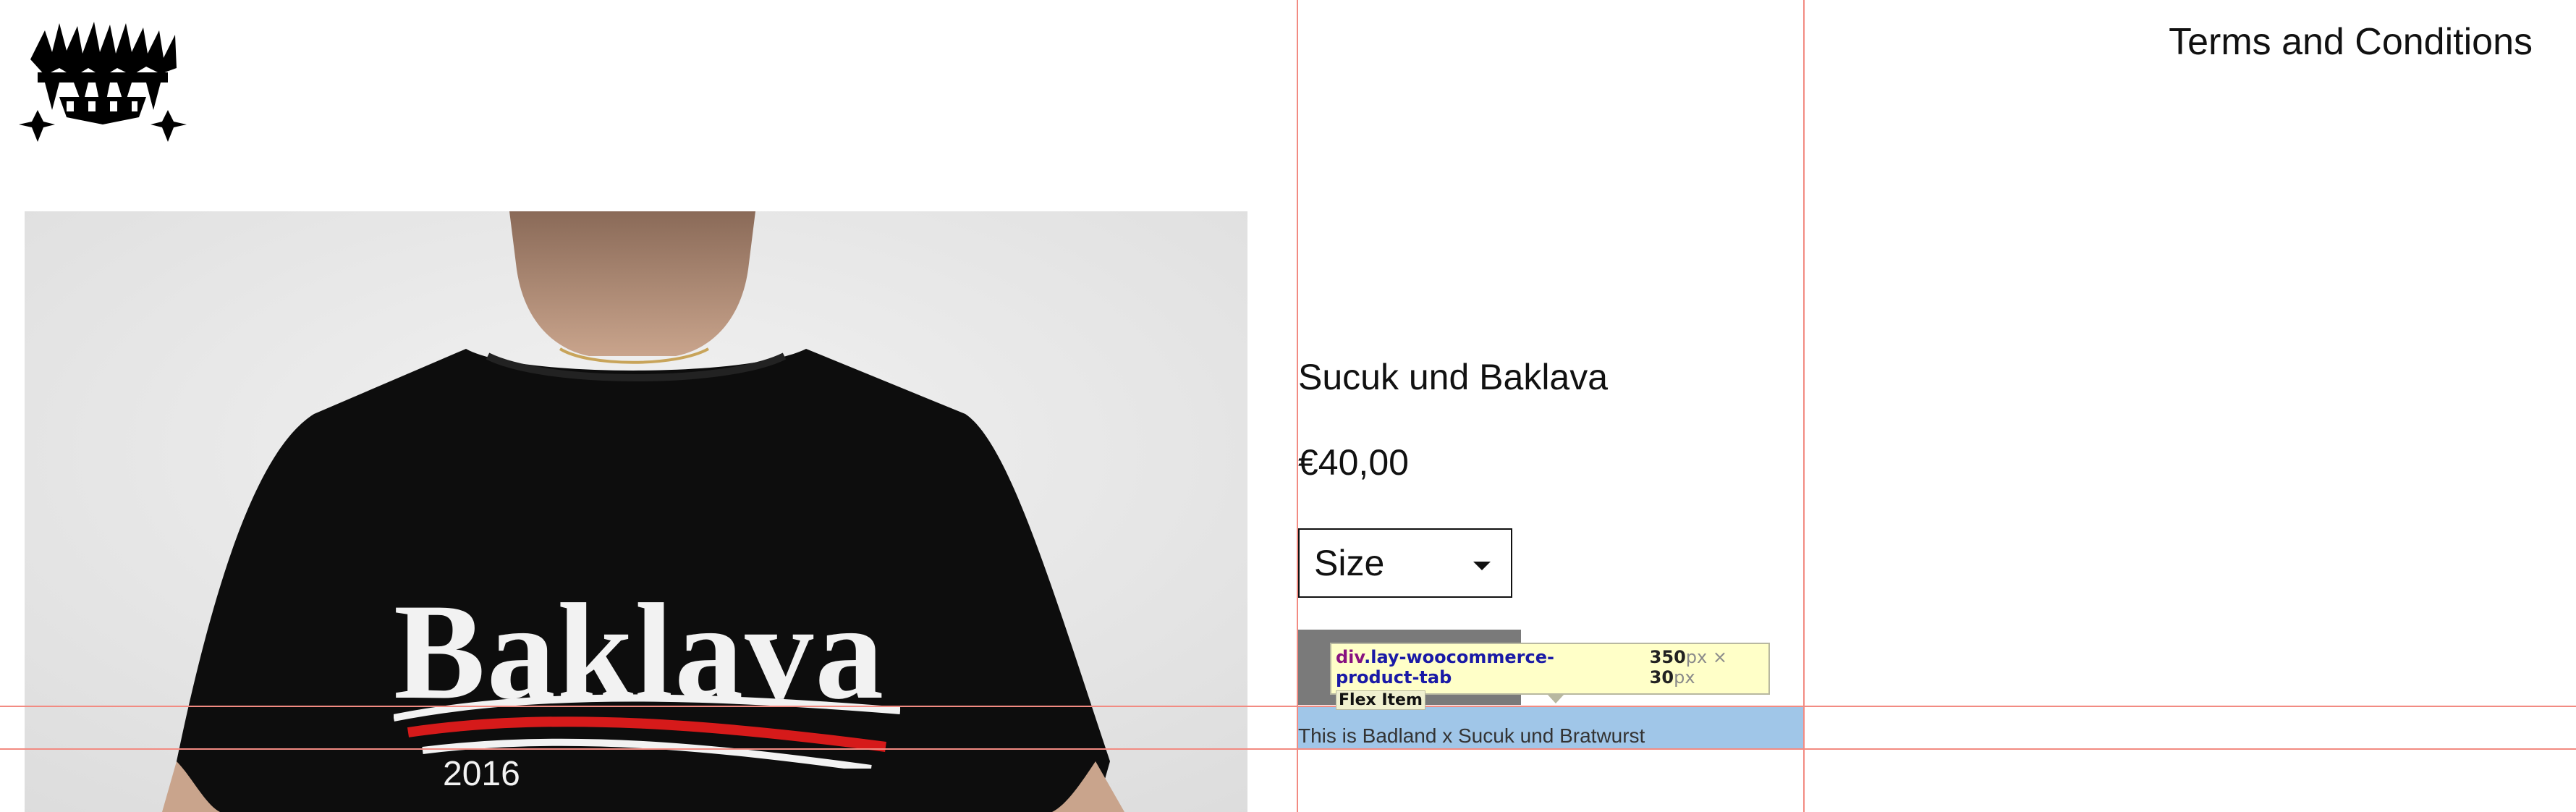 The height and width of the screenshot is (812, 2576). What do you see at coordinates (1719, 657) in the screenshot?
I see `inspector-times: ×` at bounding box center [1719, 657].